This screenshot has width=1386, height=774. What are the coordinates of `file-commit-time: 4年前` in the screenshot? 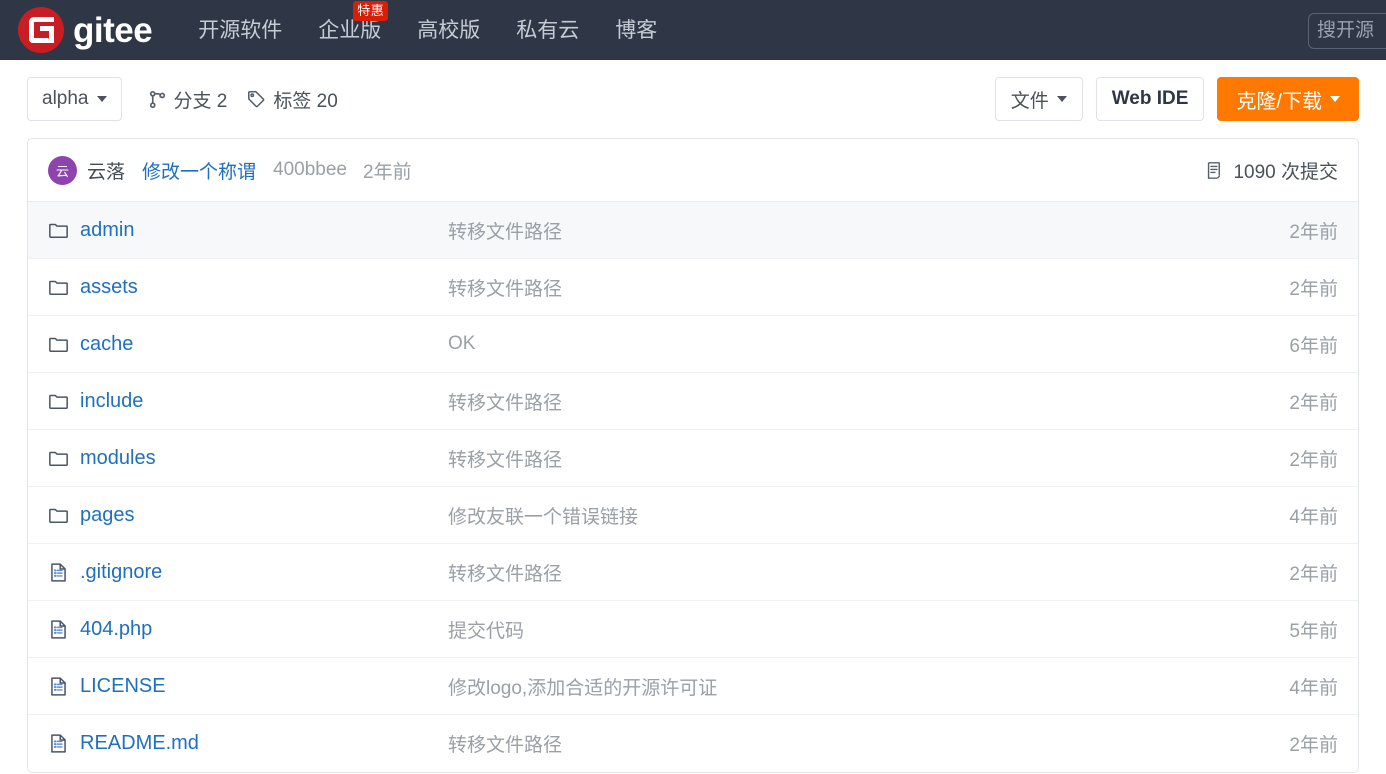 It's located at (1313, 688).